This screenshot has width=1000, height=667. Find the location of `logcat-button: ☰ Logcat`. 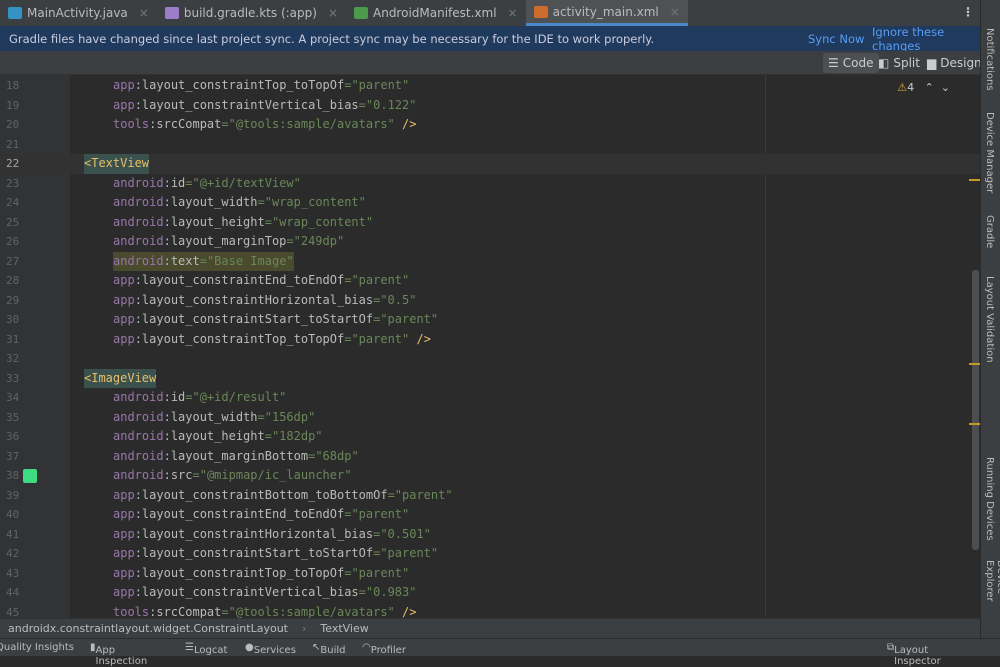

logcat-button: ☰ Logcat is located at coordinates (206, 649).